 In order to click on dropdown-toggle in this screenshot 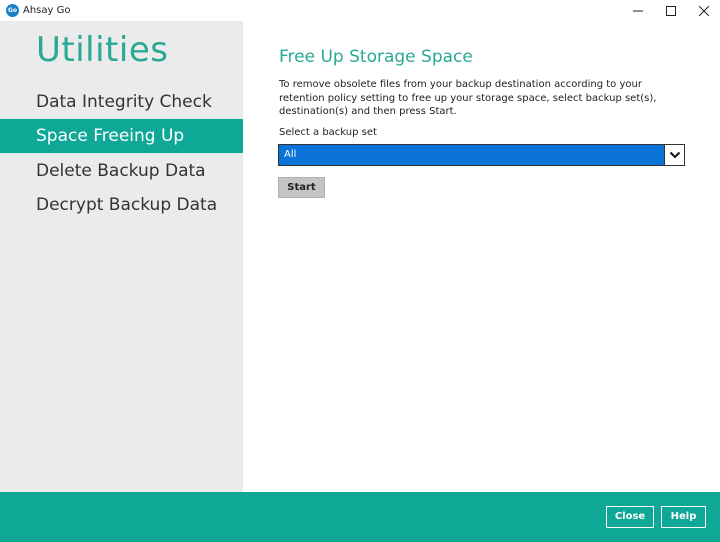, I will do `click(674, 155)`.